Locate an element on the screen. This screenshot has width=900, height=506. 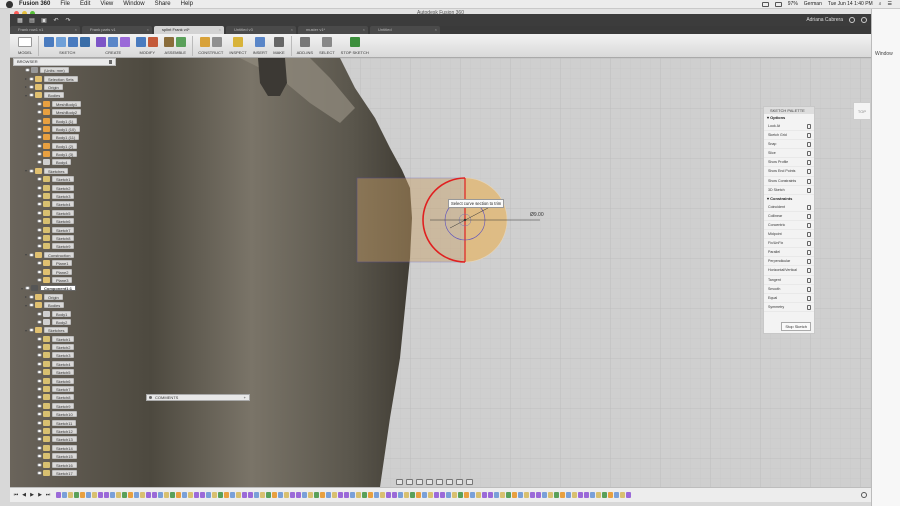
browser-node: Plane3 is located at coordinates (64, 280).